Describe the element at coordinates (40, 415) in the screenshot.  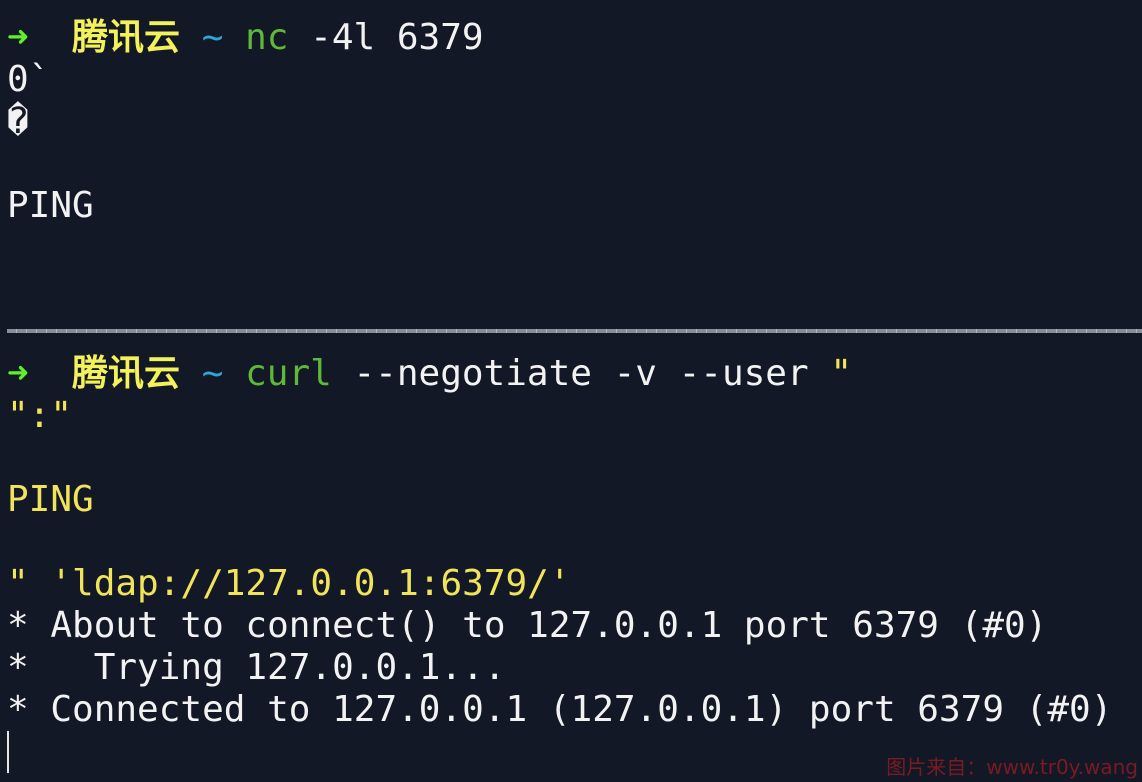
I see `arg-line: ":"` at that location.